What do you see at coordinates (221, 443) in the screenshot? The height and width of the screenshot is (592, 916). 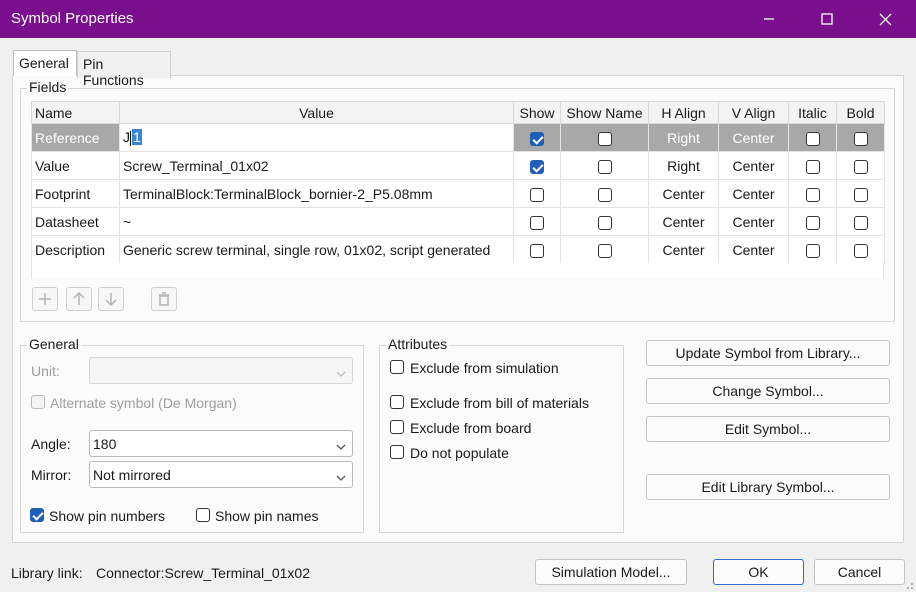 I see `angle-select: 180` at bounding box center [221, 443].